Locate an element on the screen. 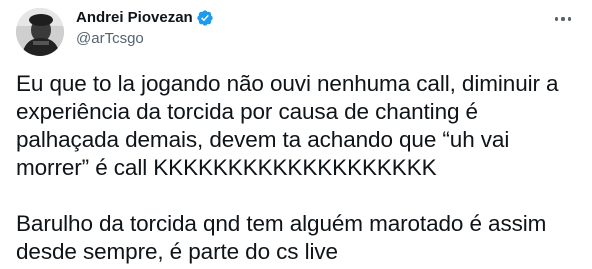 This screenshot has height=269, width=592. tweet-header: Andrei Piovezan @arTcsgo is located at coordinates (145, 28).